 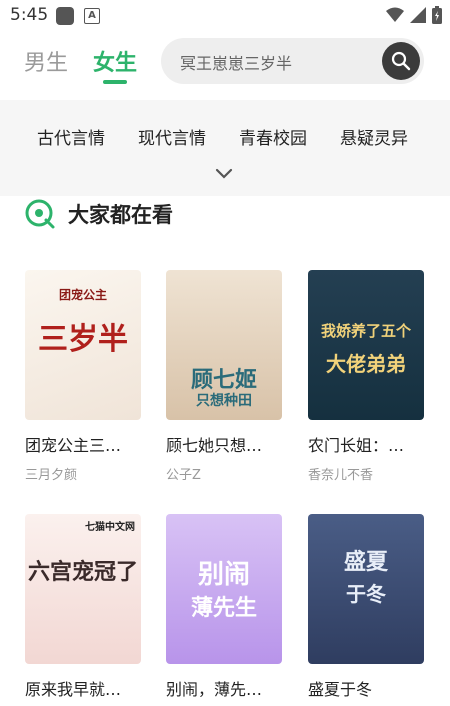 What do you see at coordinates (115, 61) in the screenshot?
I see `tab-female: 女生` at bounding box center [115, 61].